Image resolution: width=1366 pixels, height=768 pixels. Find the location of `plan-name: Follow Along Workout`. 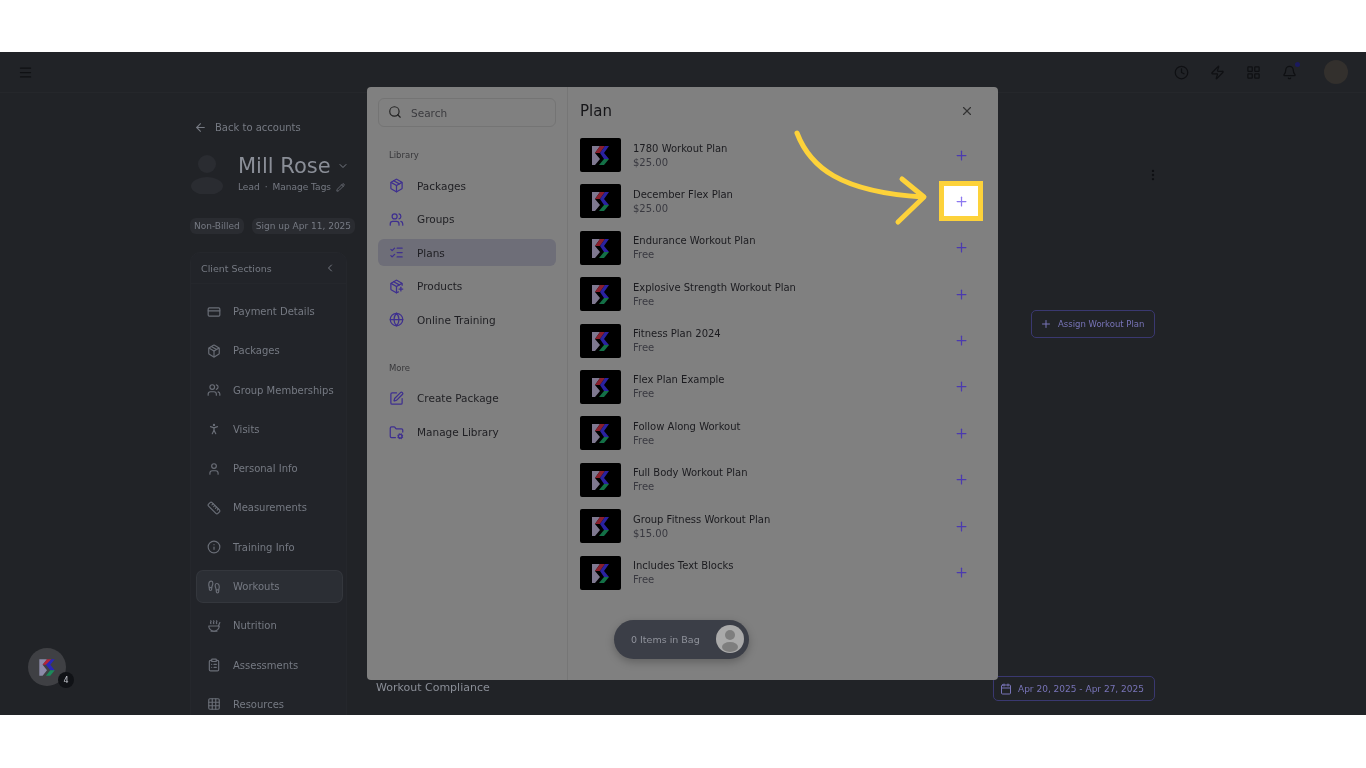

plan-name: Follow Along Workout is located at coordinates (687, 426).